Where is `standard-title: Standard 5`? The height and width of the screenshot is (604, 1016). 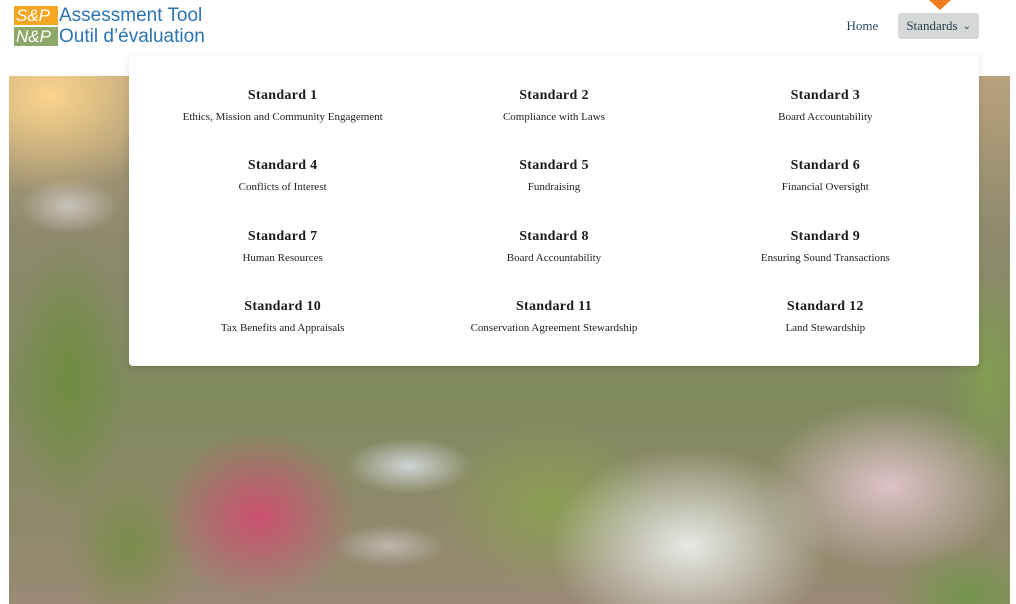 standard-title: Standard 5 is located at coordinates (554, 166).